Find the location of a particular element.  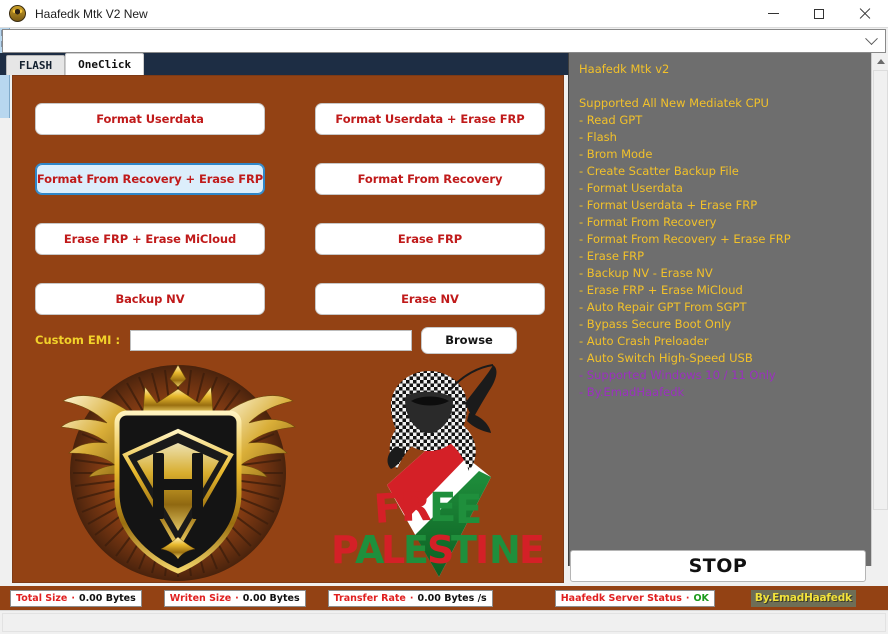

erase-frp-erase-micloud-button: Erase FRP + Erase MiCloud is located at coordinates (150, 239).